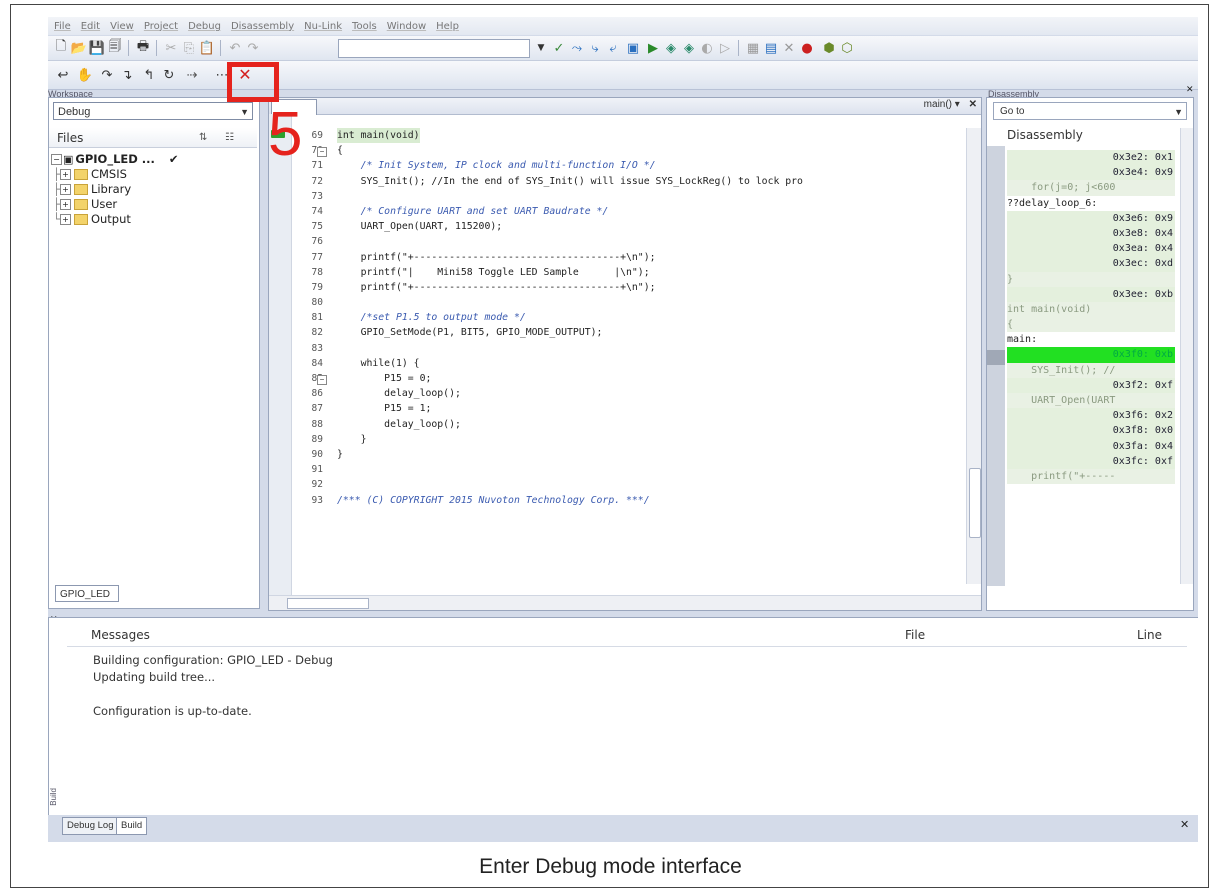 The height and width of the screenshot is (894, 1221). Describe the element at coordinates (829, 48) in the screenshot. I see `download-debug-icon: ⬢` at that location.